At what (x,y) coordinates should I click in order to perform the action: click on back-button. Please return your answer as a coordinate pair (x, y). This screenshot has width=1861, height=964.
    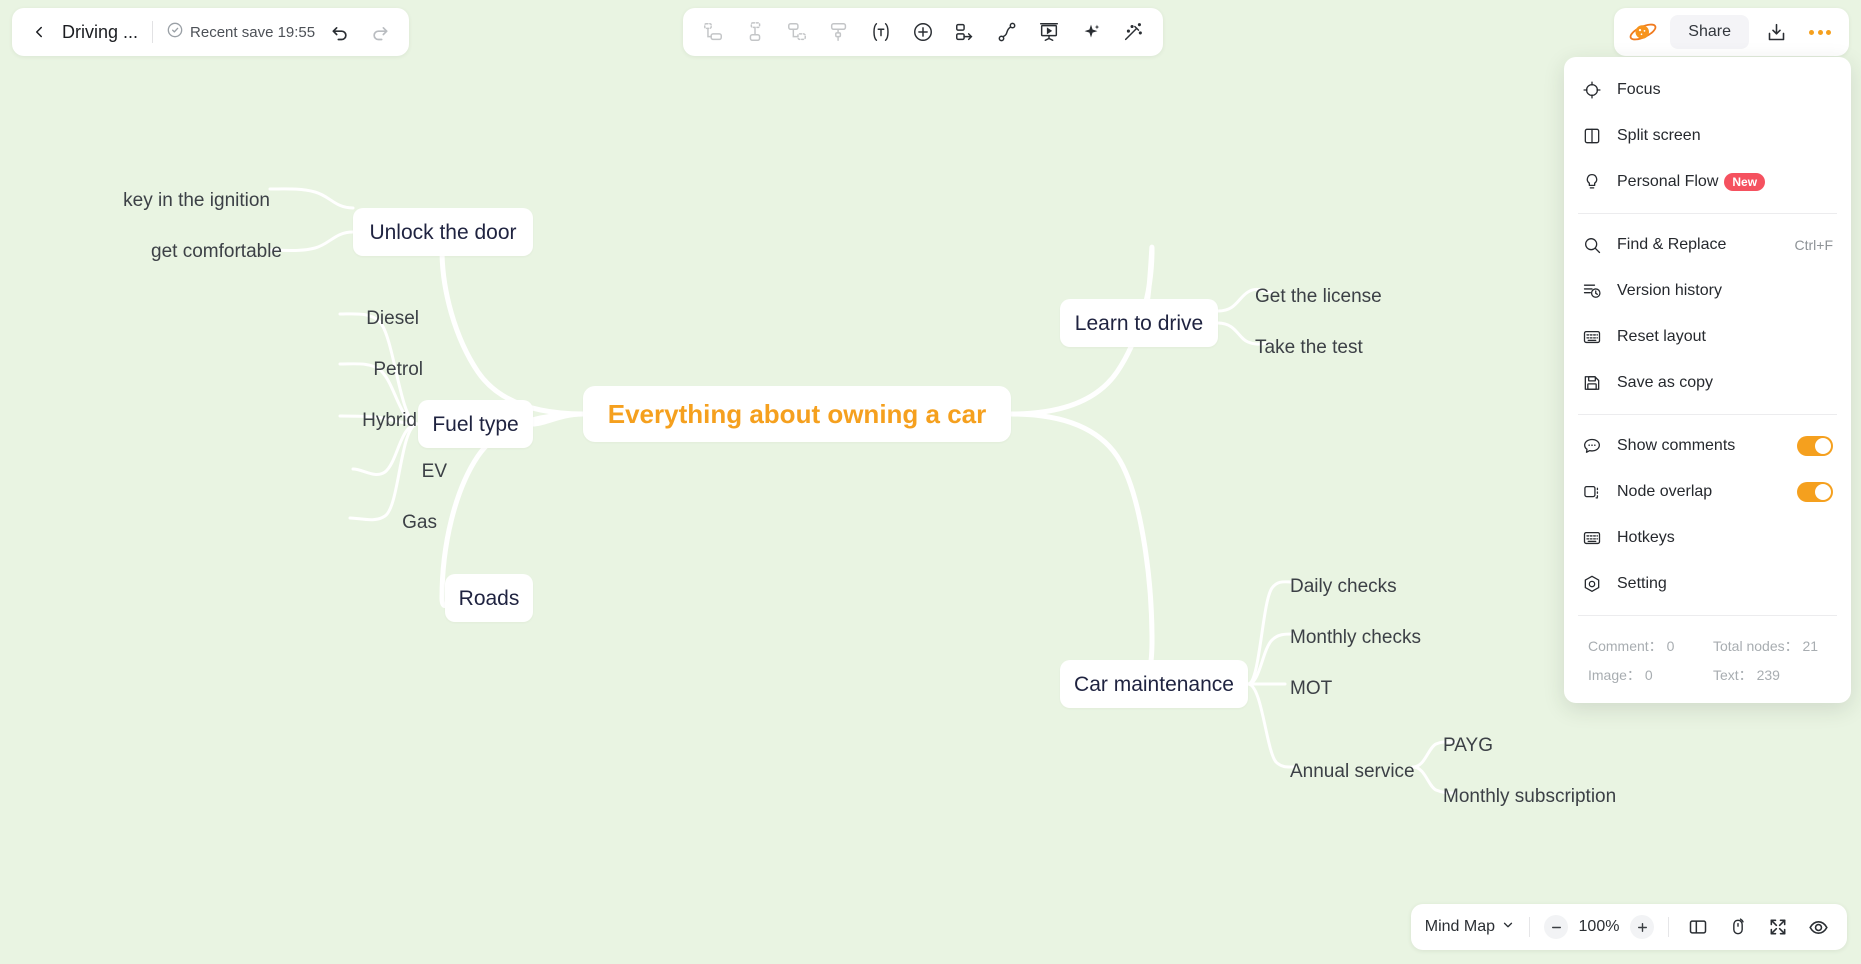
    Looking at the image, I should click on (39, 32).